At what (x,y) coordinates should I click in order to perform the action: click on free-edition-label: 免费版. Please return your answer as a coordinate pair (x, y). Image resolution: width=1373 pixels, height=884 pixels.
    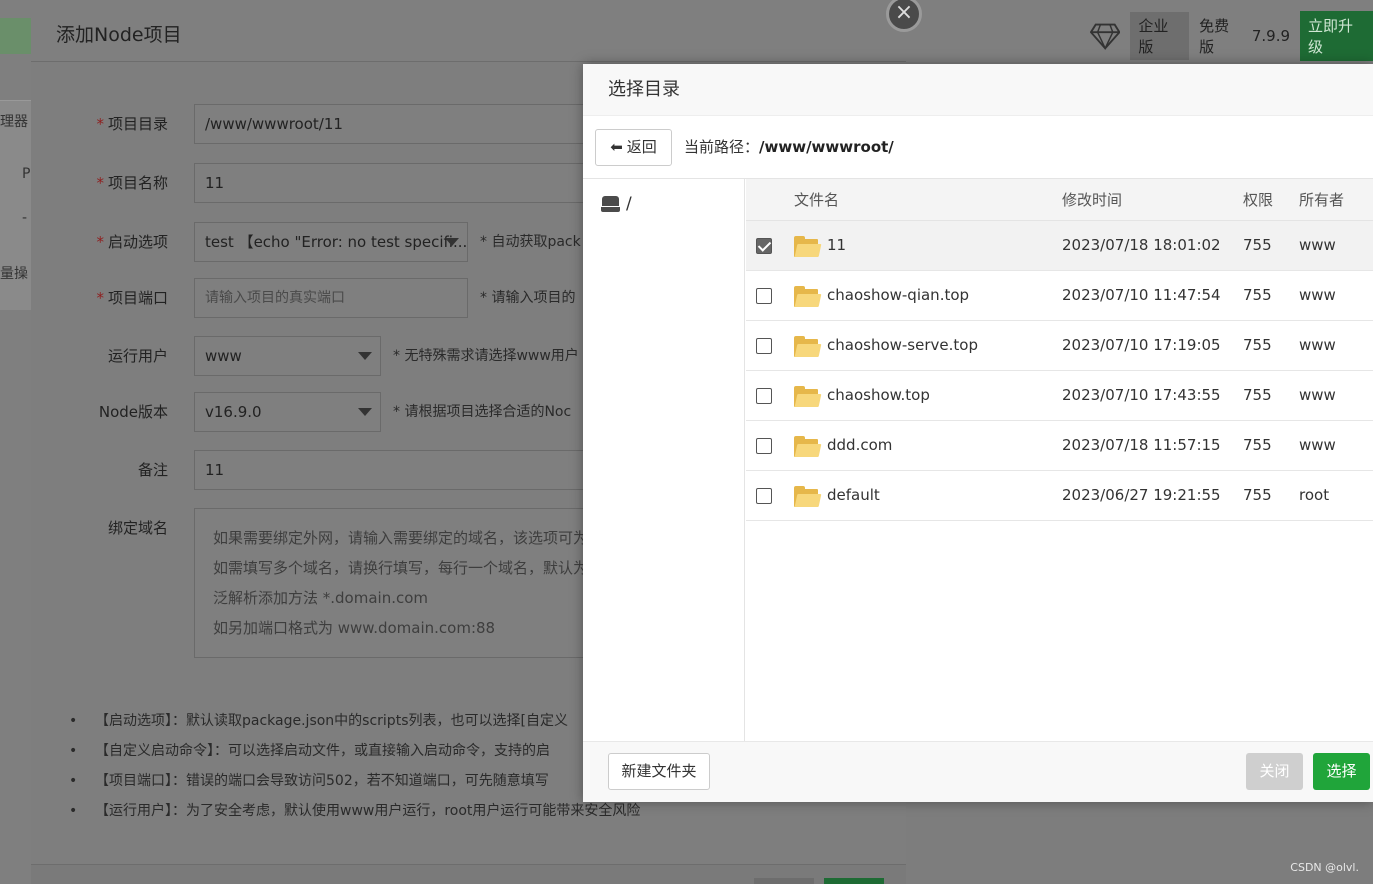
    Looking at the image, I should click on (1214, 36).